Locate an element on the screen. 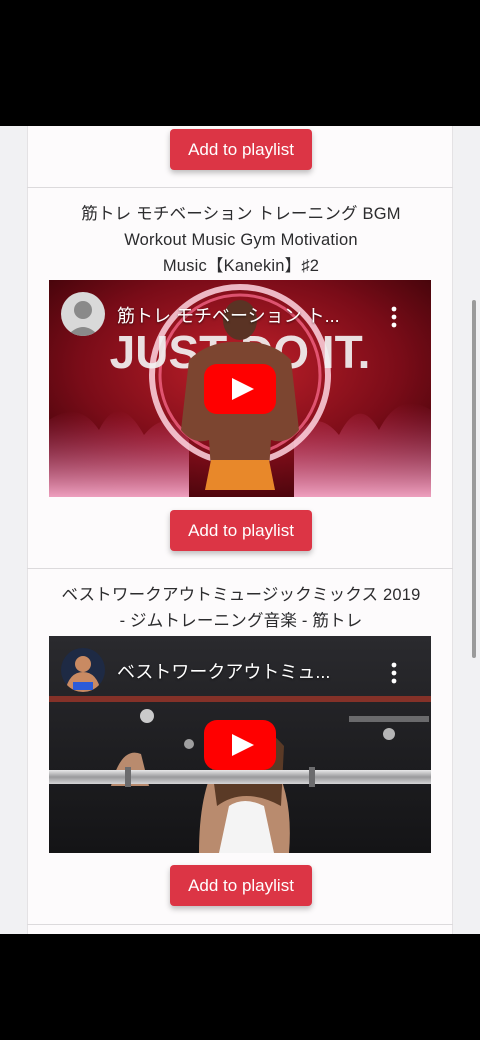 The image size is (480, 1040). video-title-line: - ジムトレーニング音楽 - 筋トレ is located at coordinates (241, 621).